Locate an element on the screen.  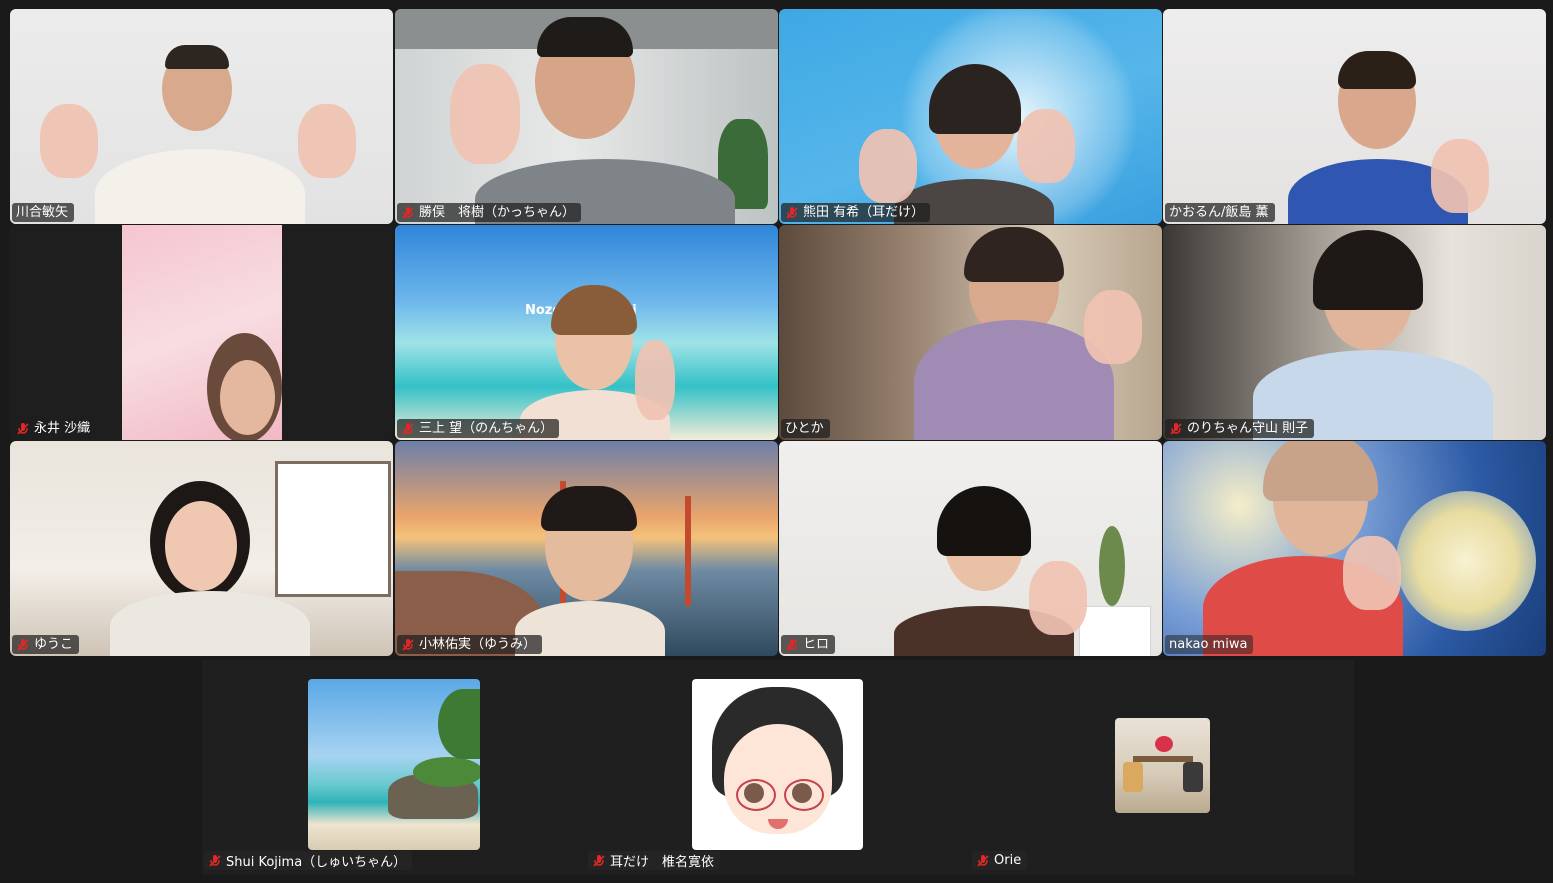
participant-name-label: 小林佑実（ゆうみ） is located at coordinates (470, 644).